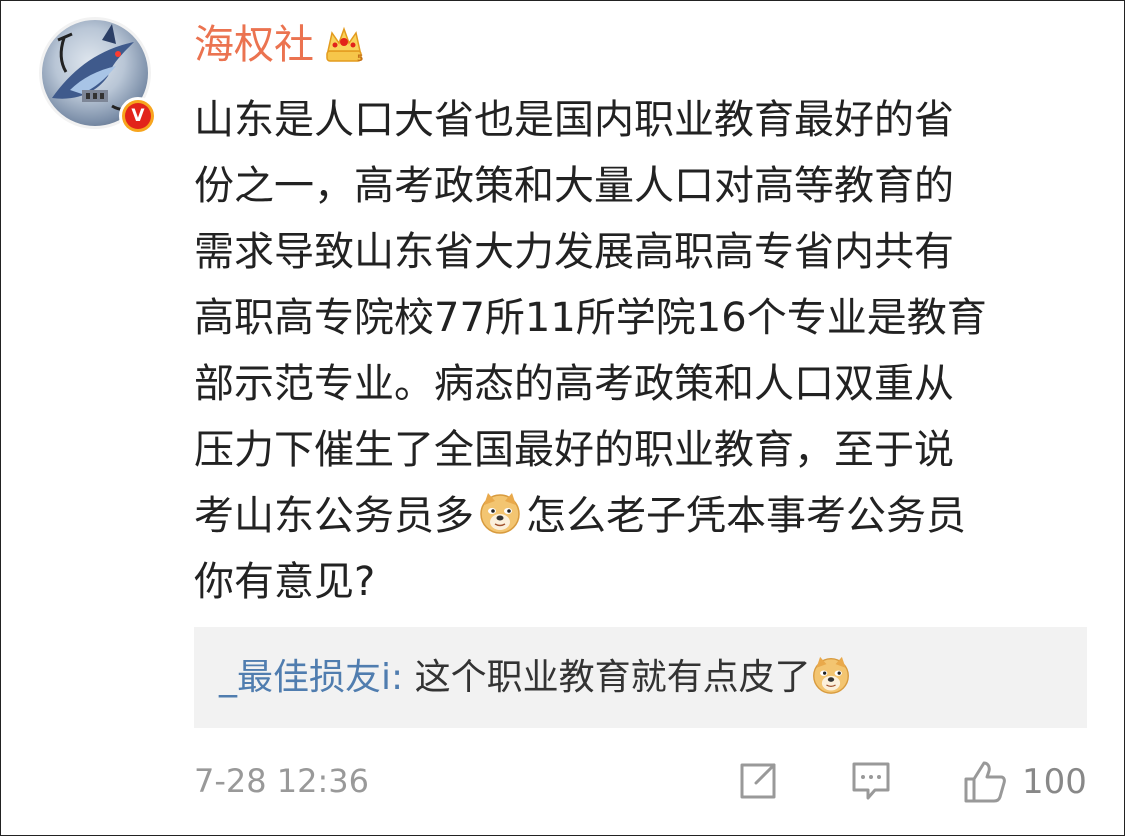 The image size is (1125, 836). I want to click on comment-line: 部示范专业。病态的高考政策和人口双重从, so click(574, 384).